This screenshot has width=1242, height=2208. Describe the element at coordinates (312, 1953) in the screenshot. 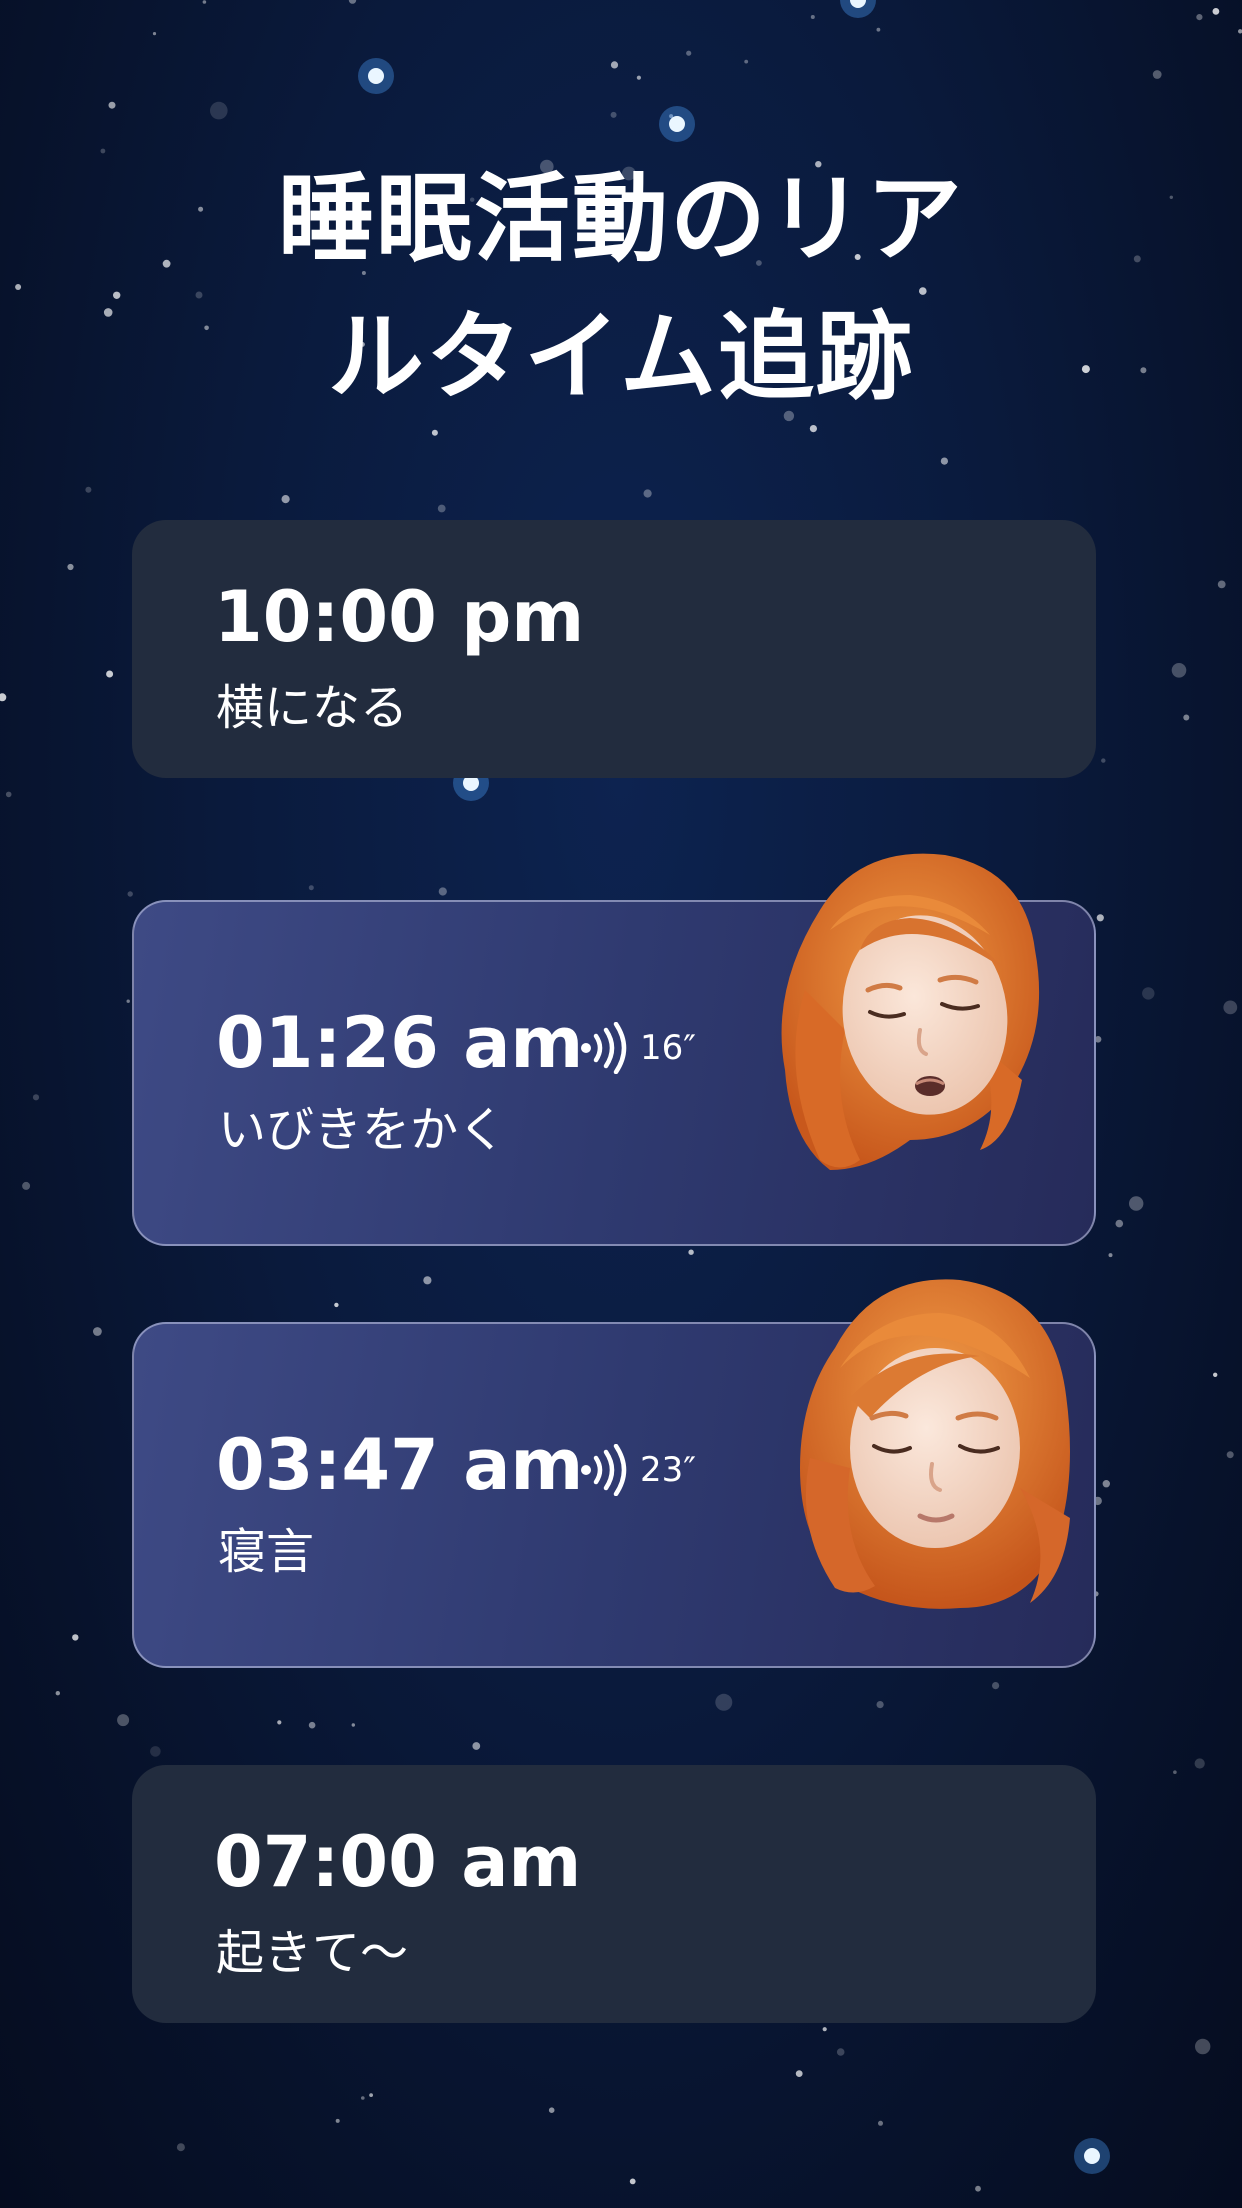

I see `event-label: 起きて～` at that location.